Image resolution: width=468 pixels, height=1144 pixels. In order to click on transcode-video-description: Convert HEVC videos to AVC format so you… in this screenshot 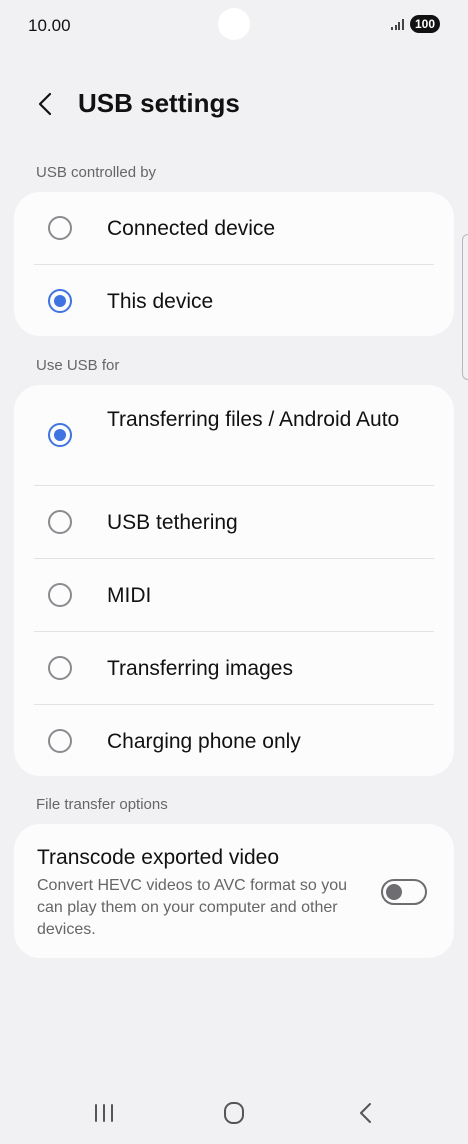, I will do `click(192, 907)`.